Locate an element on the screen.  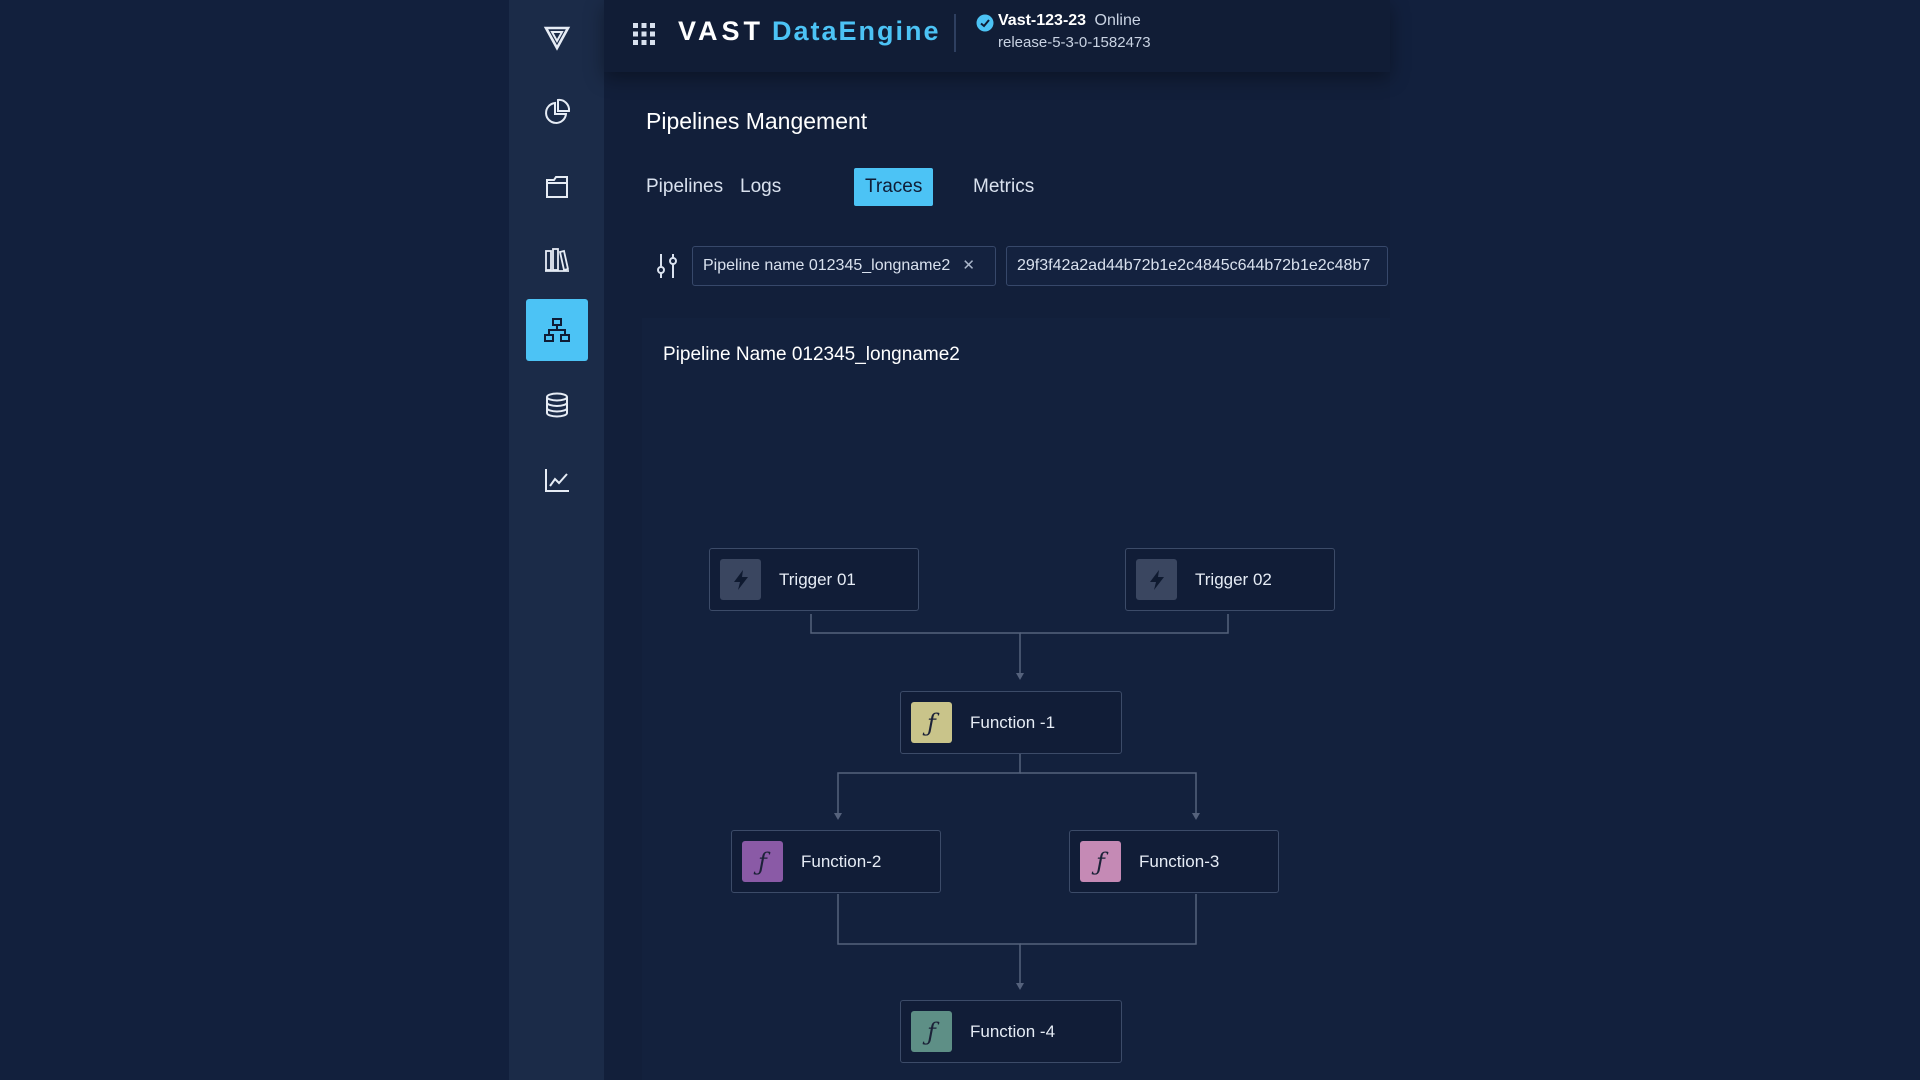
folder-icon is located at coordinates (557, 187).